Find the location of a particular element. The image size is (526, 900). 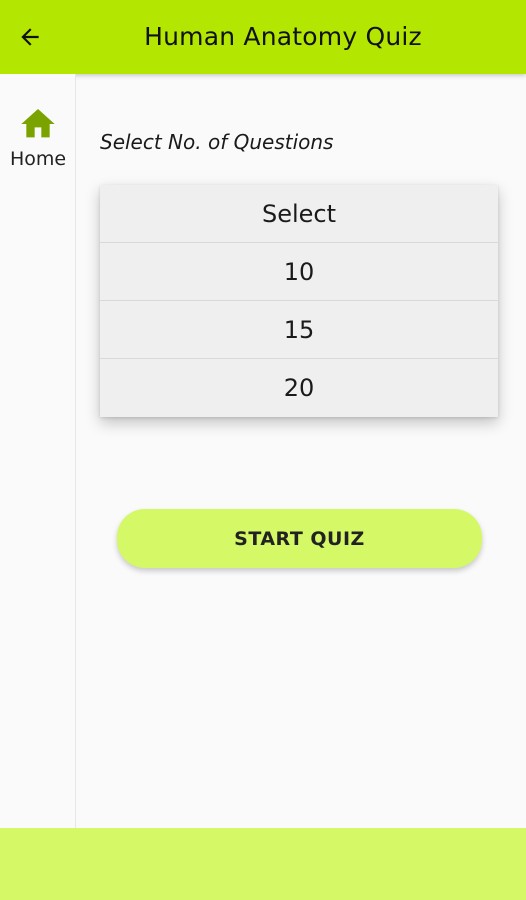

select-option-20: 20 is located at coordinates (299, 388).